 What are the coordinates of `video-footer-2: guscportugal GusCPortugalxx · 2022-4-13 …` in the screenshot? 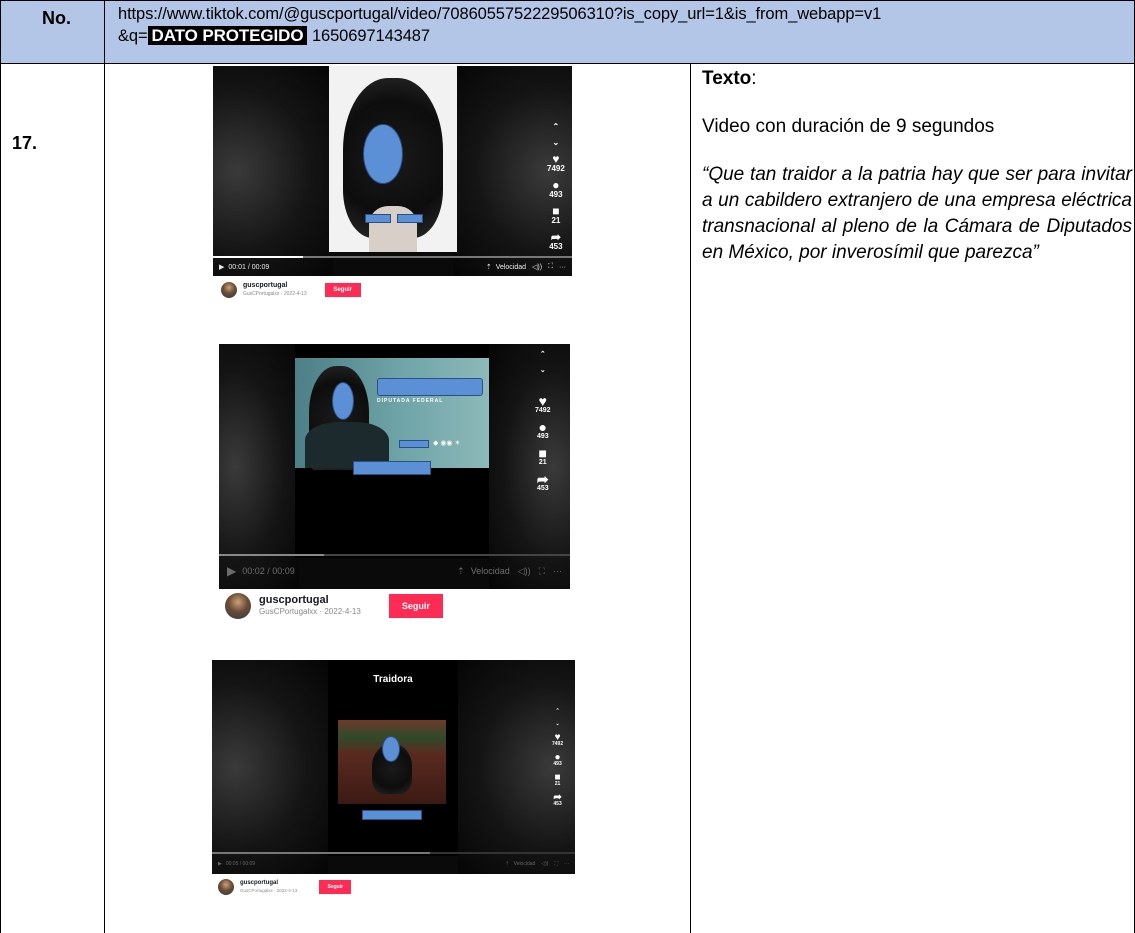 It's located at (394, 606).